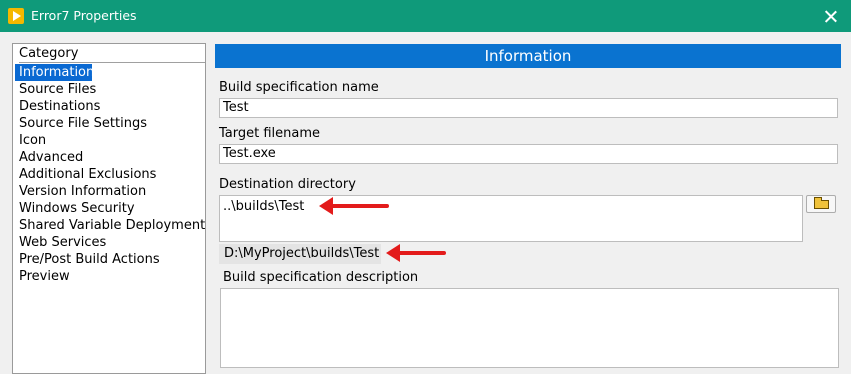 This screenshot has height=374, width=851. What do you see at coordinates (354, 206) in the screenshot?
I see `annotation-arrow-destination` at bounding box center [354, 206].